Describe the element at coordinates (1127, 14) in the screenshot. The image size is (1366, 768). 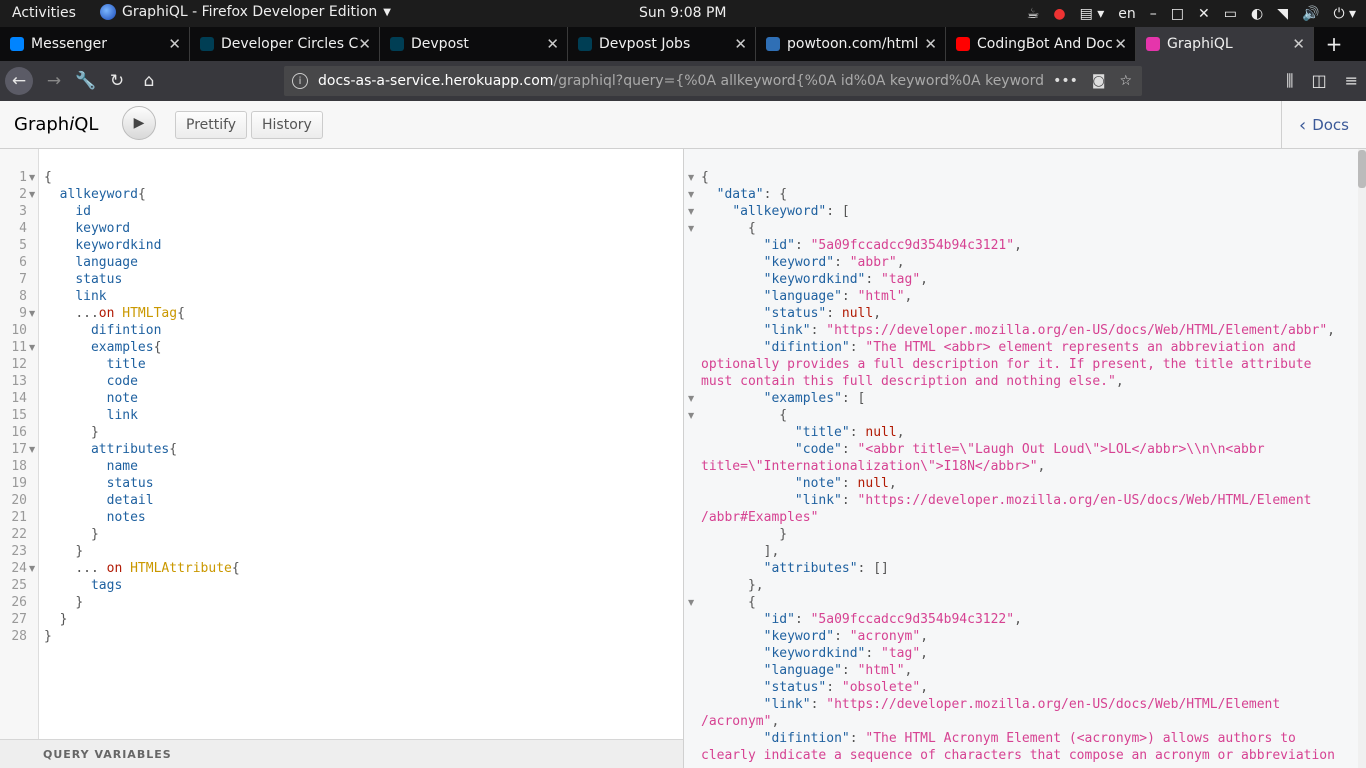
I see `language-indicator: en` at that location.